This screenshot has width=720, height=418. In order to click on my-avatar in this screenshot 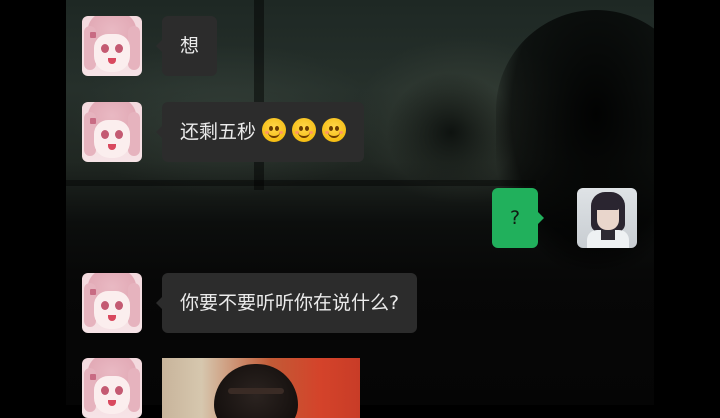, I will do `click(607, 218)`.